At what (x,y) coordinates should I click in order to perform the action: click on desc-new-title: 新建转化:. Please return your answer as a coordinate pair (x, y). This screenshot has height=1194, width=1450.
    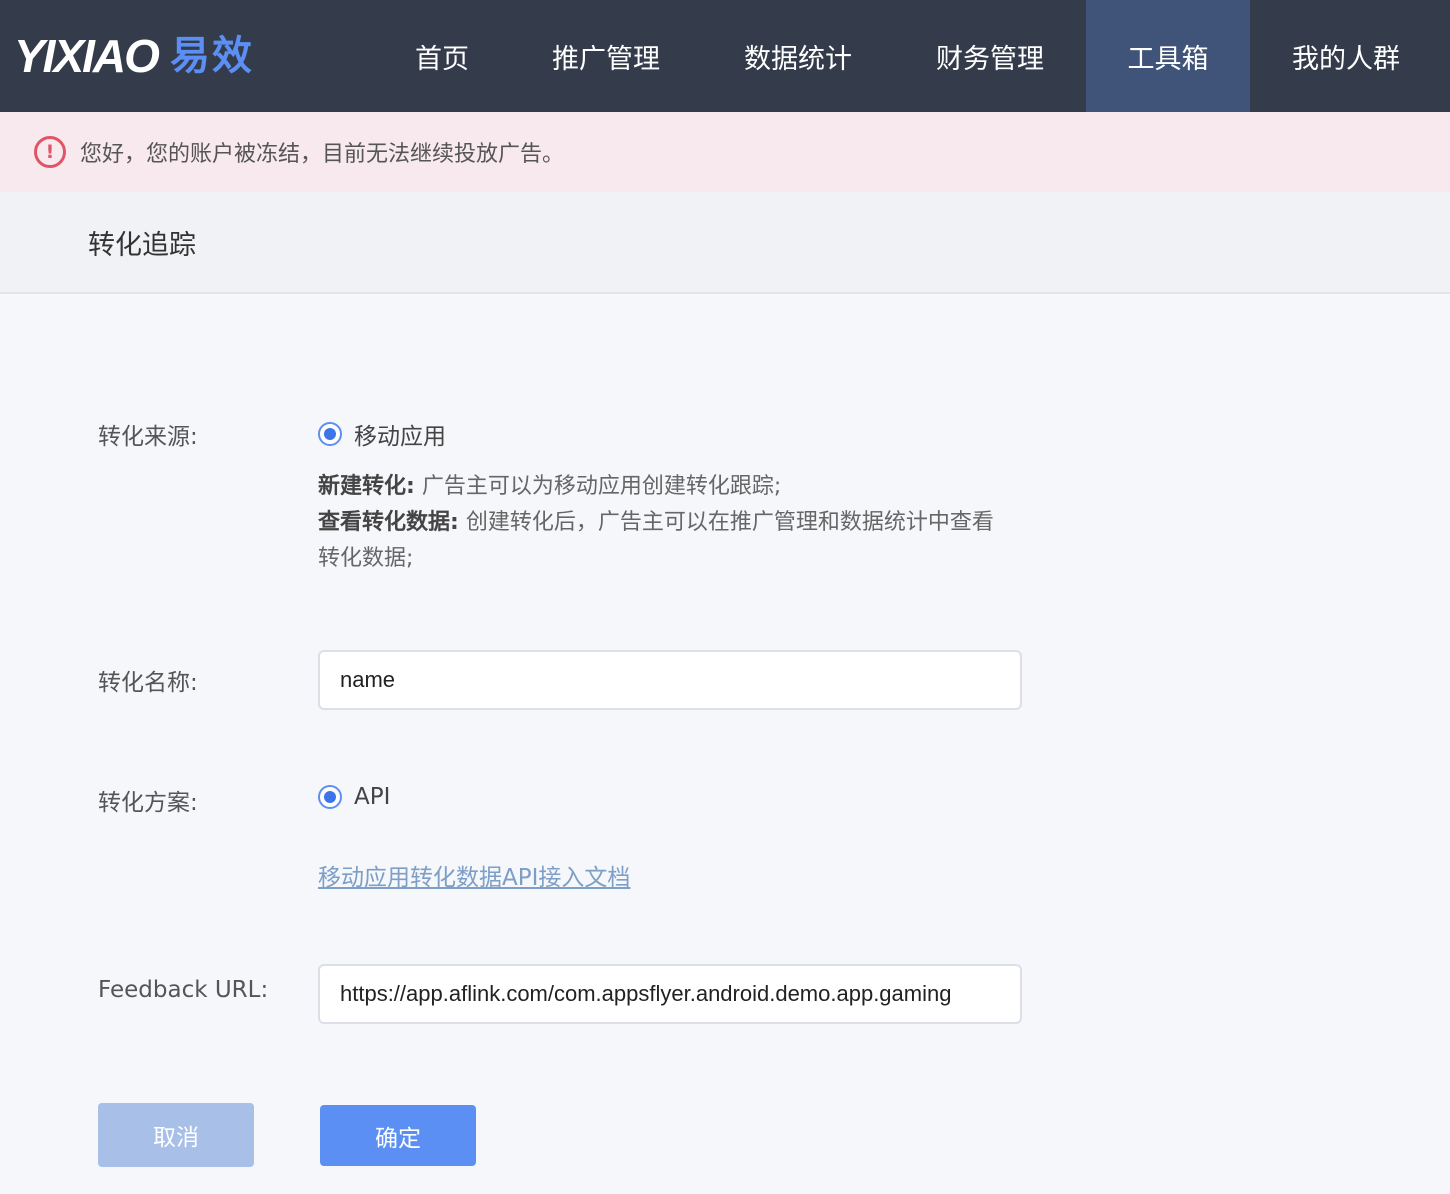
    Looking at the image, I should click on (366, 486).